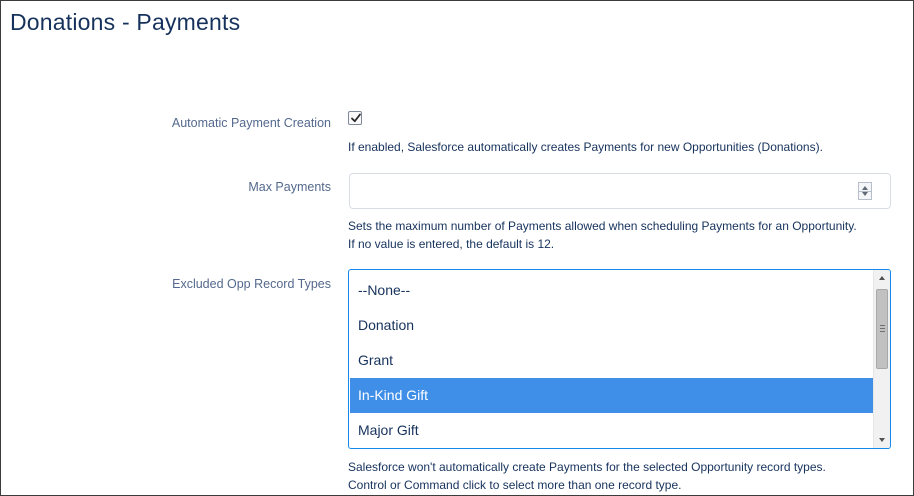  What do you see at coordinates (251, 123) in the screenshot?
I see `auto-payment-label: Automatic Payment Creation` at bounding box center [251, 123].